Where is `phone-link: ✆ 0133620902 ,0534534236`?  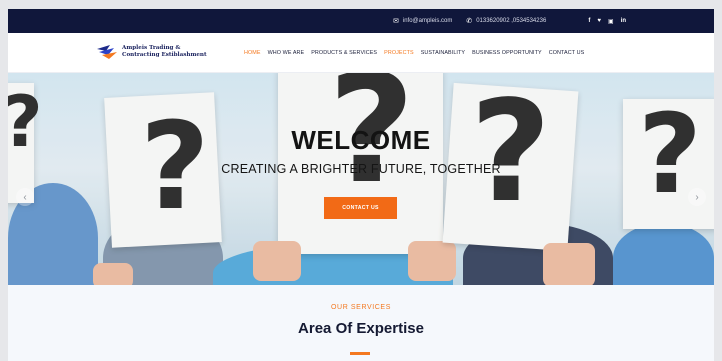
phone-link: ✆ 0133620902 ,0534534236 is located at coordinates (506, 21).